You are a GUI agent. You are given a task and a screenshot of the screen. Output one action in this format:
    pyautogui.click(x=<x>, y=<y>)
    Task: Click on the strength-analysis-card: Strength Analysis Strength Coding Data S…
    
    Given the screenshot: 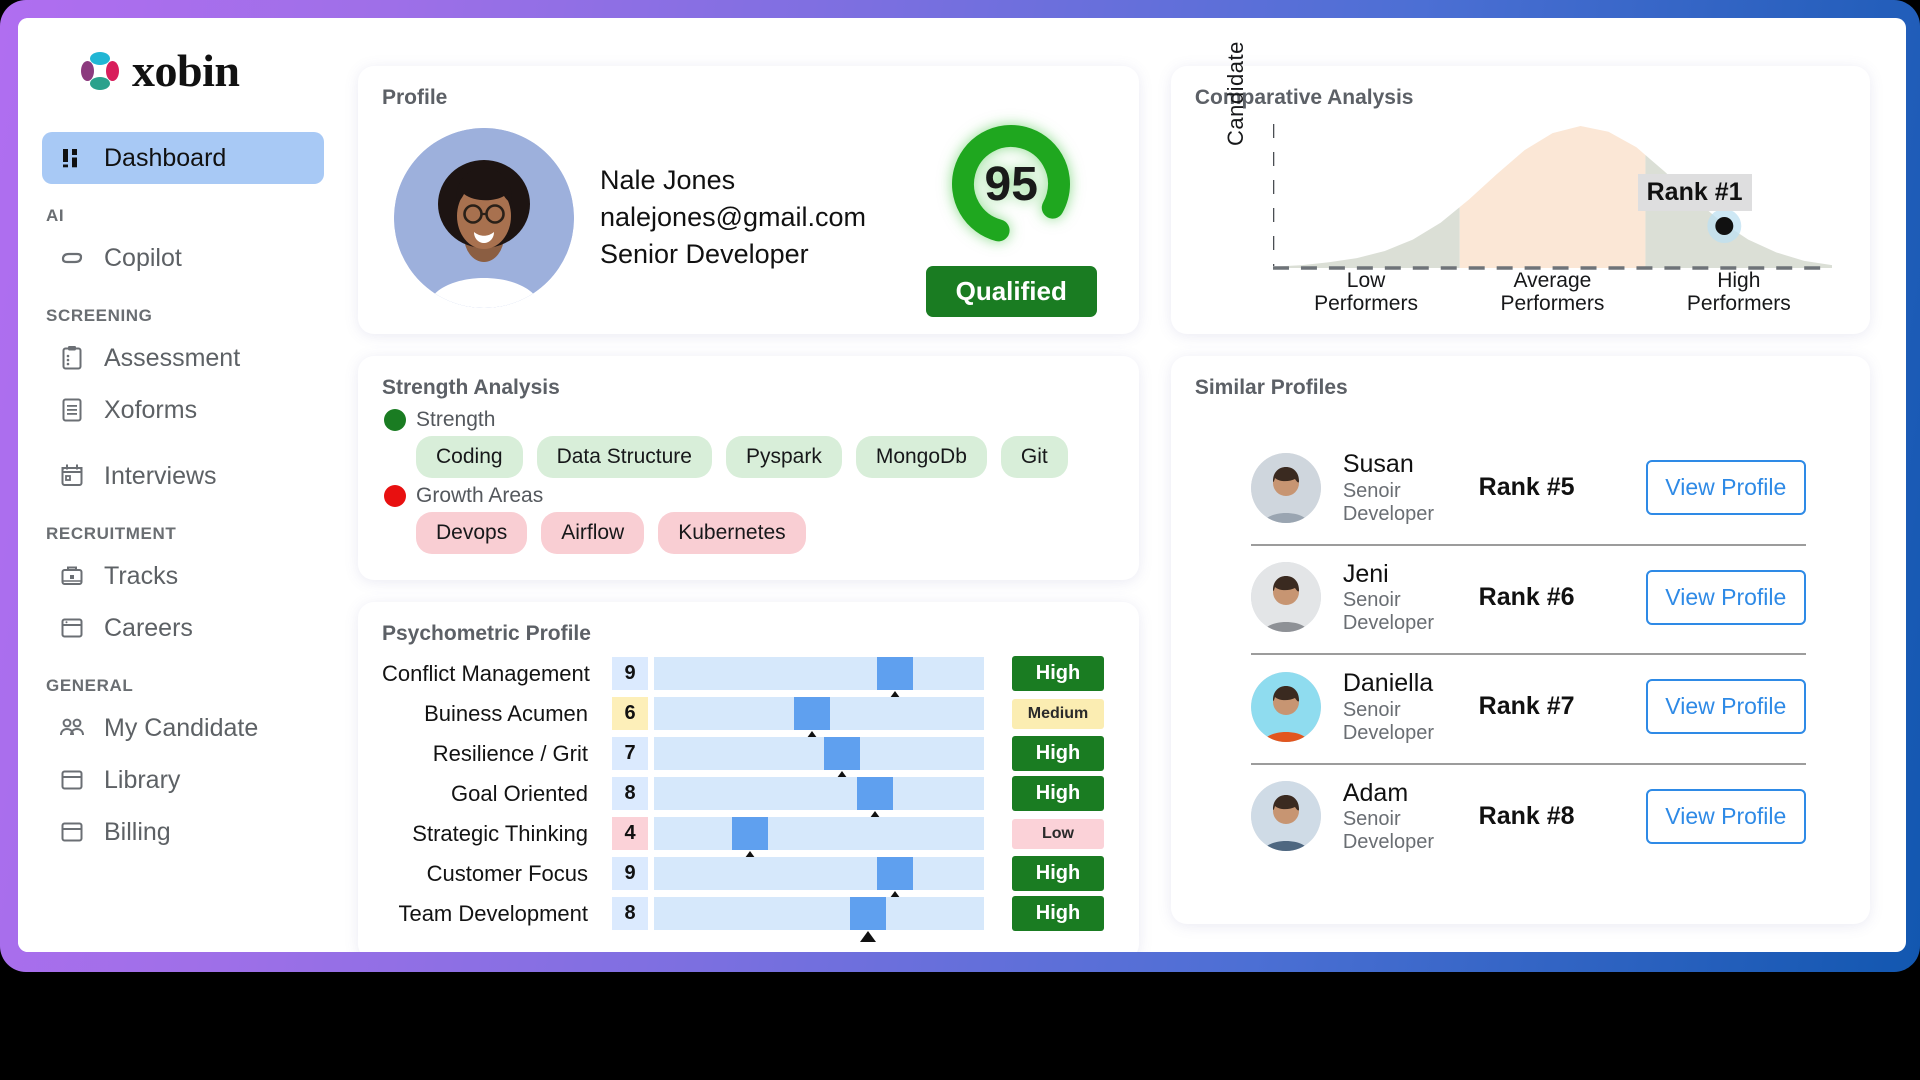 What is the action you would take?
    pyautogui.click(x=748, y=468)
    